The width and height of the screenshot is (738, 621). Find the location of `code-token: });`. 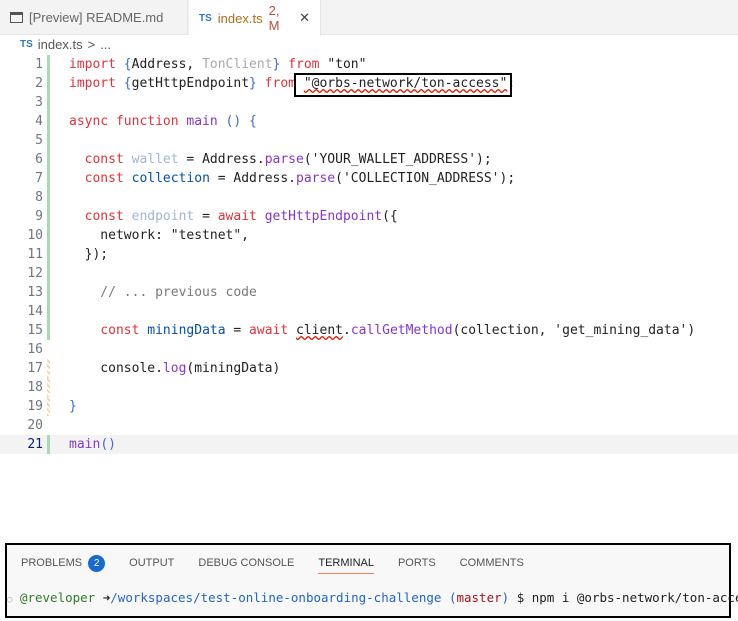

code-token: }); is located at coordinates (89, 254).